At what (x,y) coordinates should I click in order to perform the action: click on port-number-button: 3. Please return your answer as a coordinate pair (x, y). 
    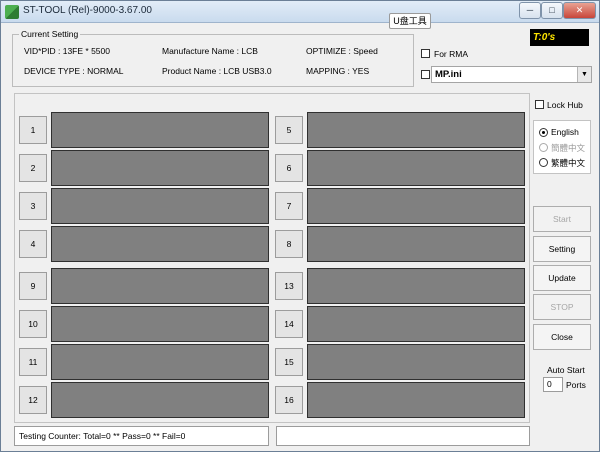
    Looking at the image, I should click on (33, 206).